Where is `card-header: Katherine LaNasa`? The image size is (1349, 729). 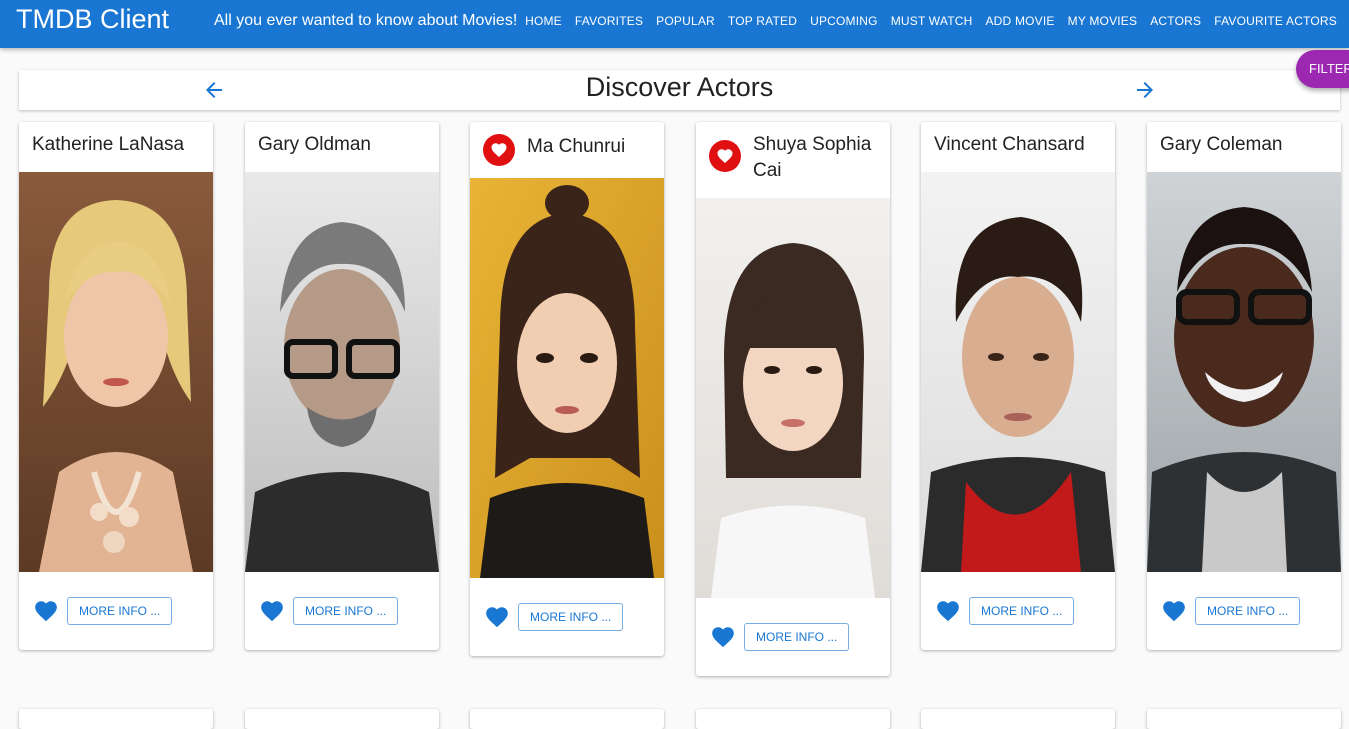 card-header: Katherine LaNasa is located at coordinates (116, 147).